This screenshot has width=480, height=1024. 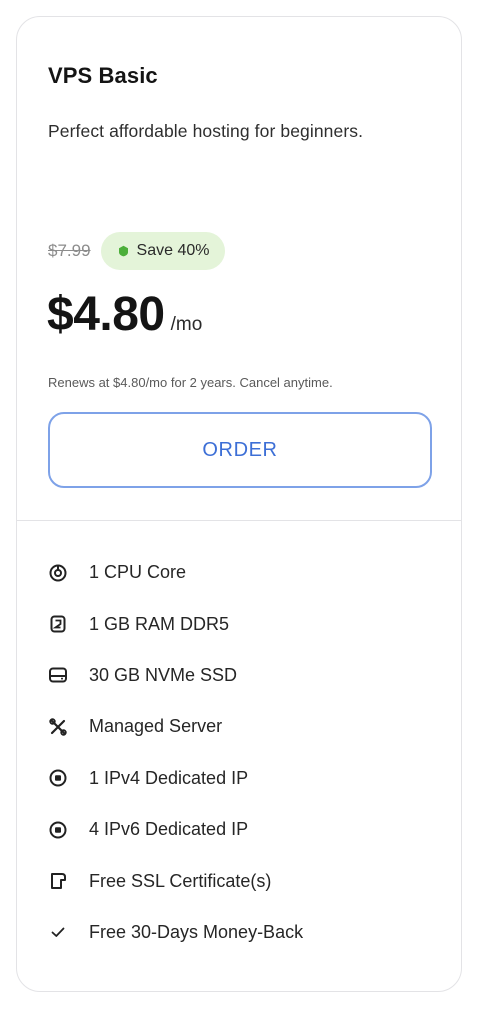 I want to click on order-button: ORDER, so click(x=240, y=450).